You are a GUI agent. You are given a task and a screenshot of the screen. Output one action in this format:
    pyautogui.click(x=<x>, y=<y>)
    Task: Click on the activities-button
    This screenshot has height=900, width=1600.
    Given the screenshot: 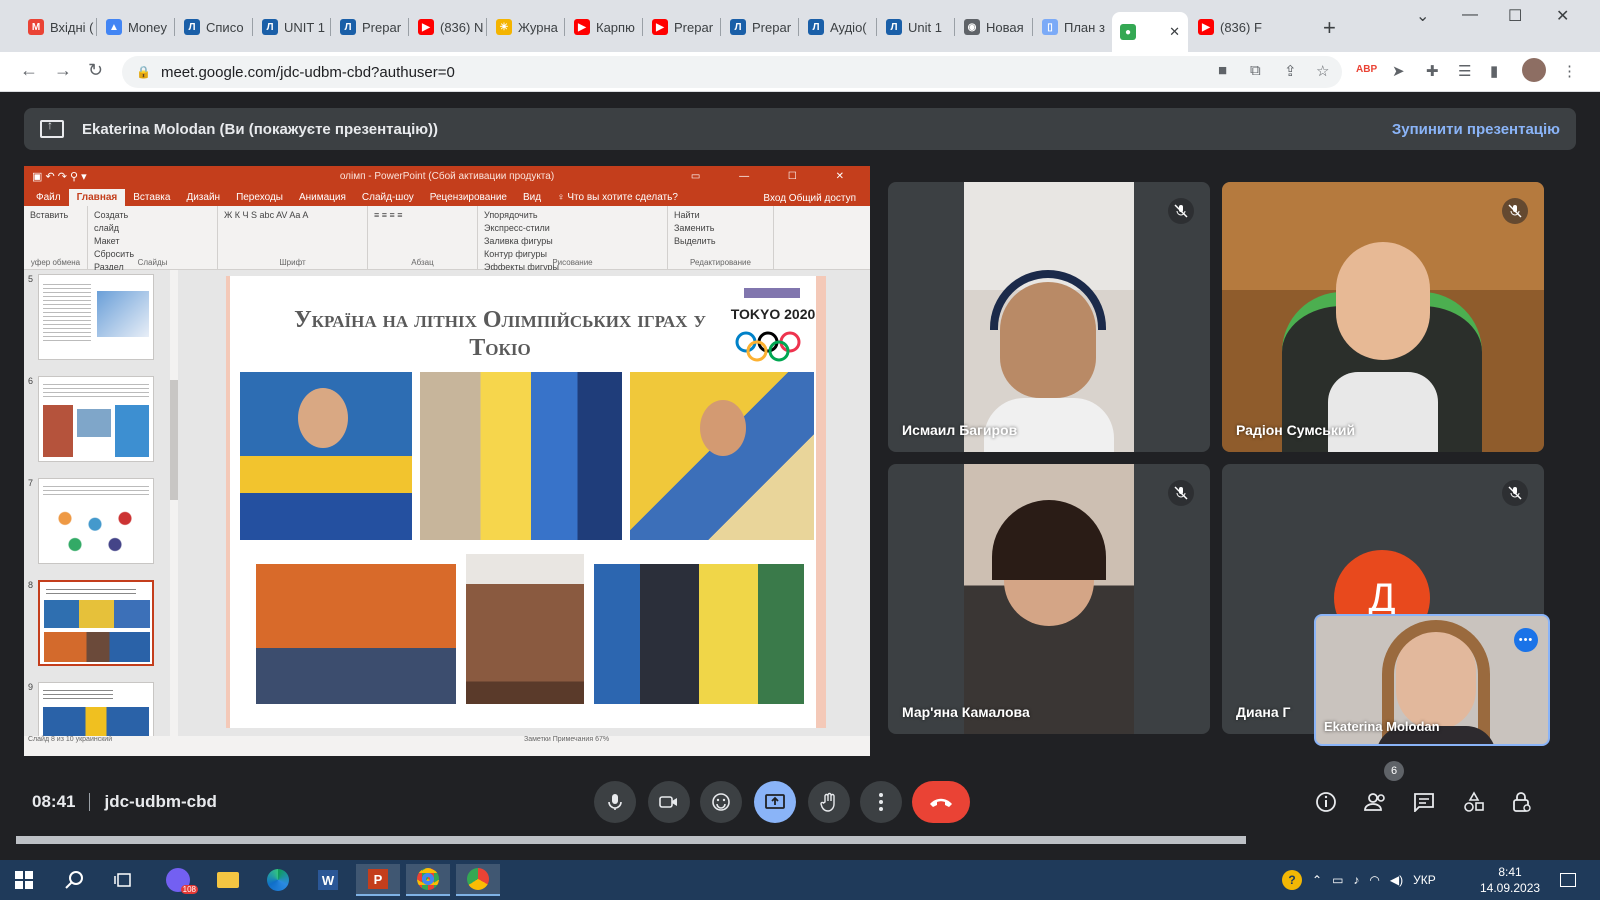 What is the action you would take?
    pyautogui.click(x=1474, y=802)
    